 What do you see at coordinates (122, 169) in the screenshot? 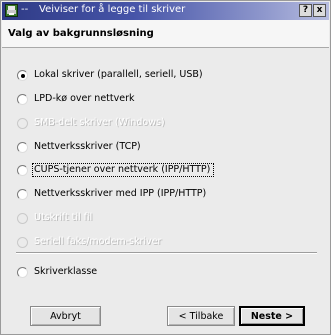
I see `option-label: CUPS-tjener over nettverk (IPP/HTTP)` at bounding box center [122, 169].